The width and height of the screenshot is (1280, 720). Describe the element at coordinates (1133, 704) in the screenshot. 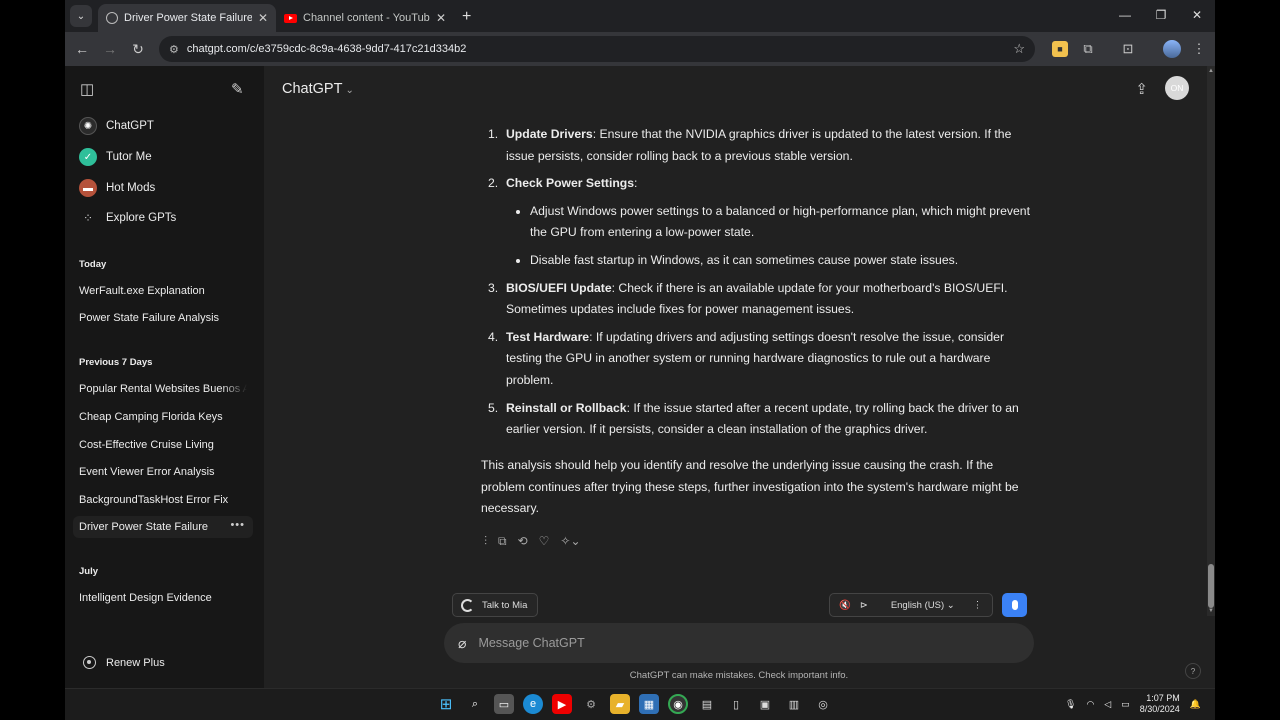

I see `system-tray: 🎙 ◠ ◁ ▭ 1:07 PM 8/30/2024 🔔` at that location.